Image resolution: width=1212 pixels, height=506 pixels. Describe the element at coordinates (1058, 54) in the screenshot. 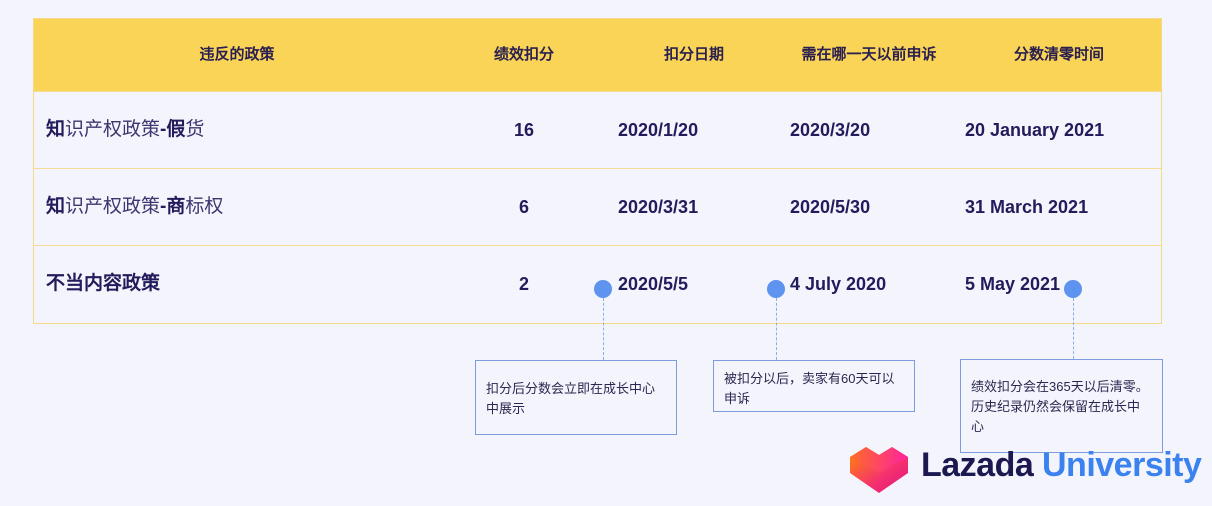

I see `header-reset-date: 分数清零时间` at that location.